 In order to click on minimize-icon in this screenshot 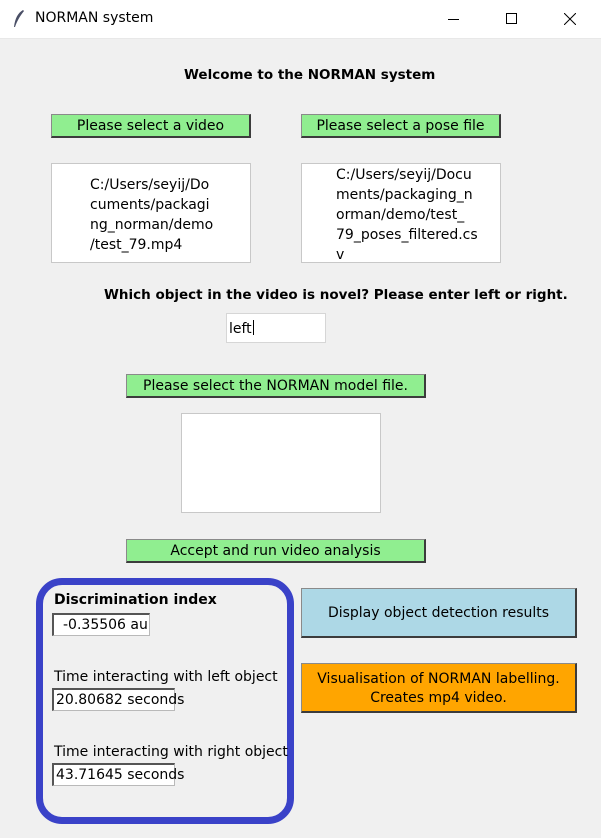, I will do `click(453, 19)`.